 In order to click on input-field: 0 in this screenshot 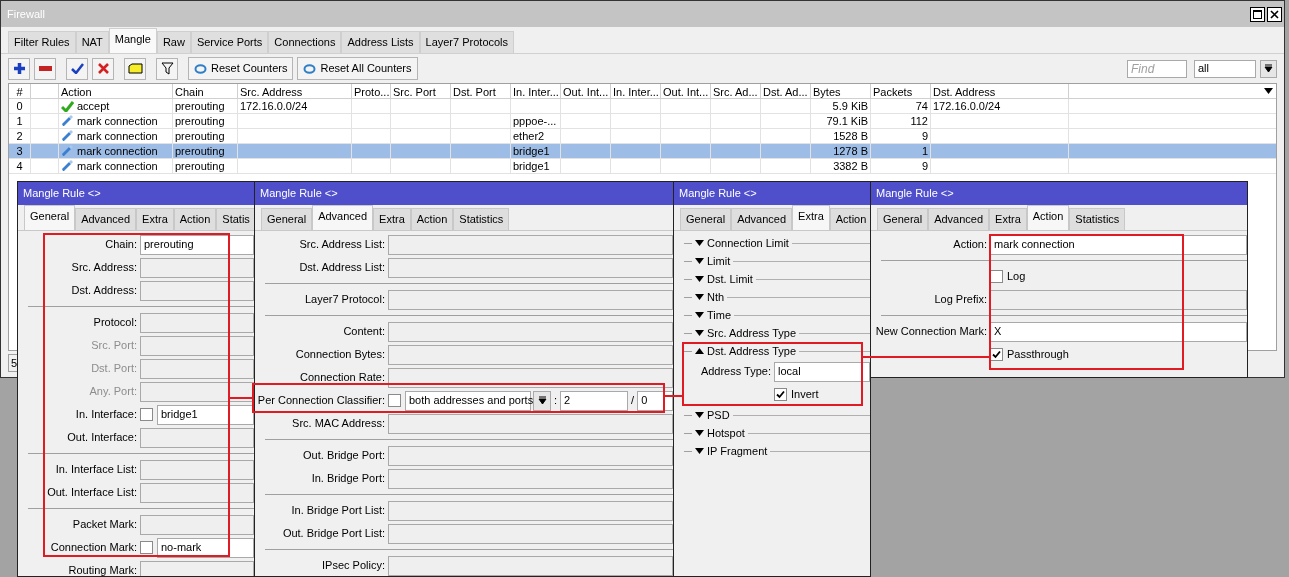, I will do `click(655, 400)`.